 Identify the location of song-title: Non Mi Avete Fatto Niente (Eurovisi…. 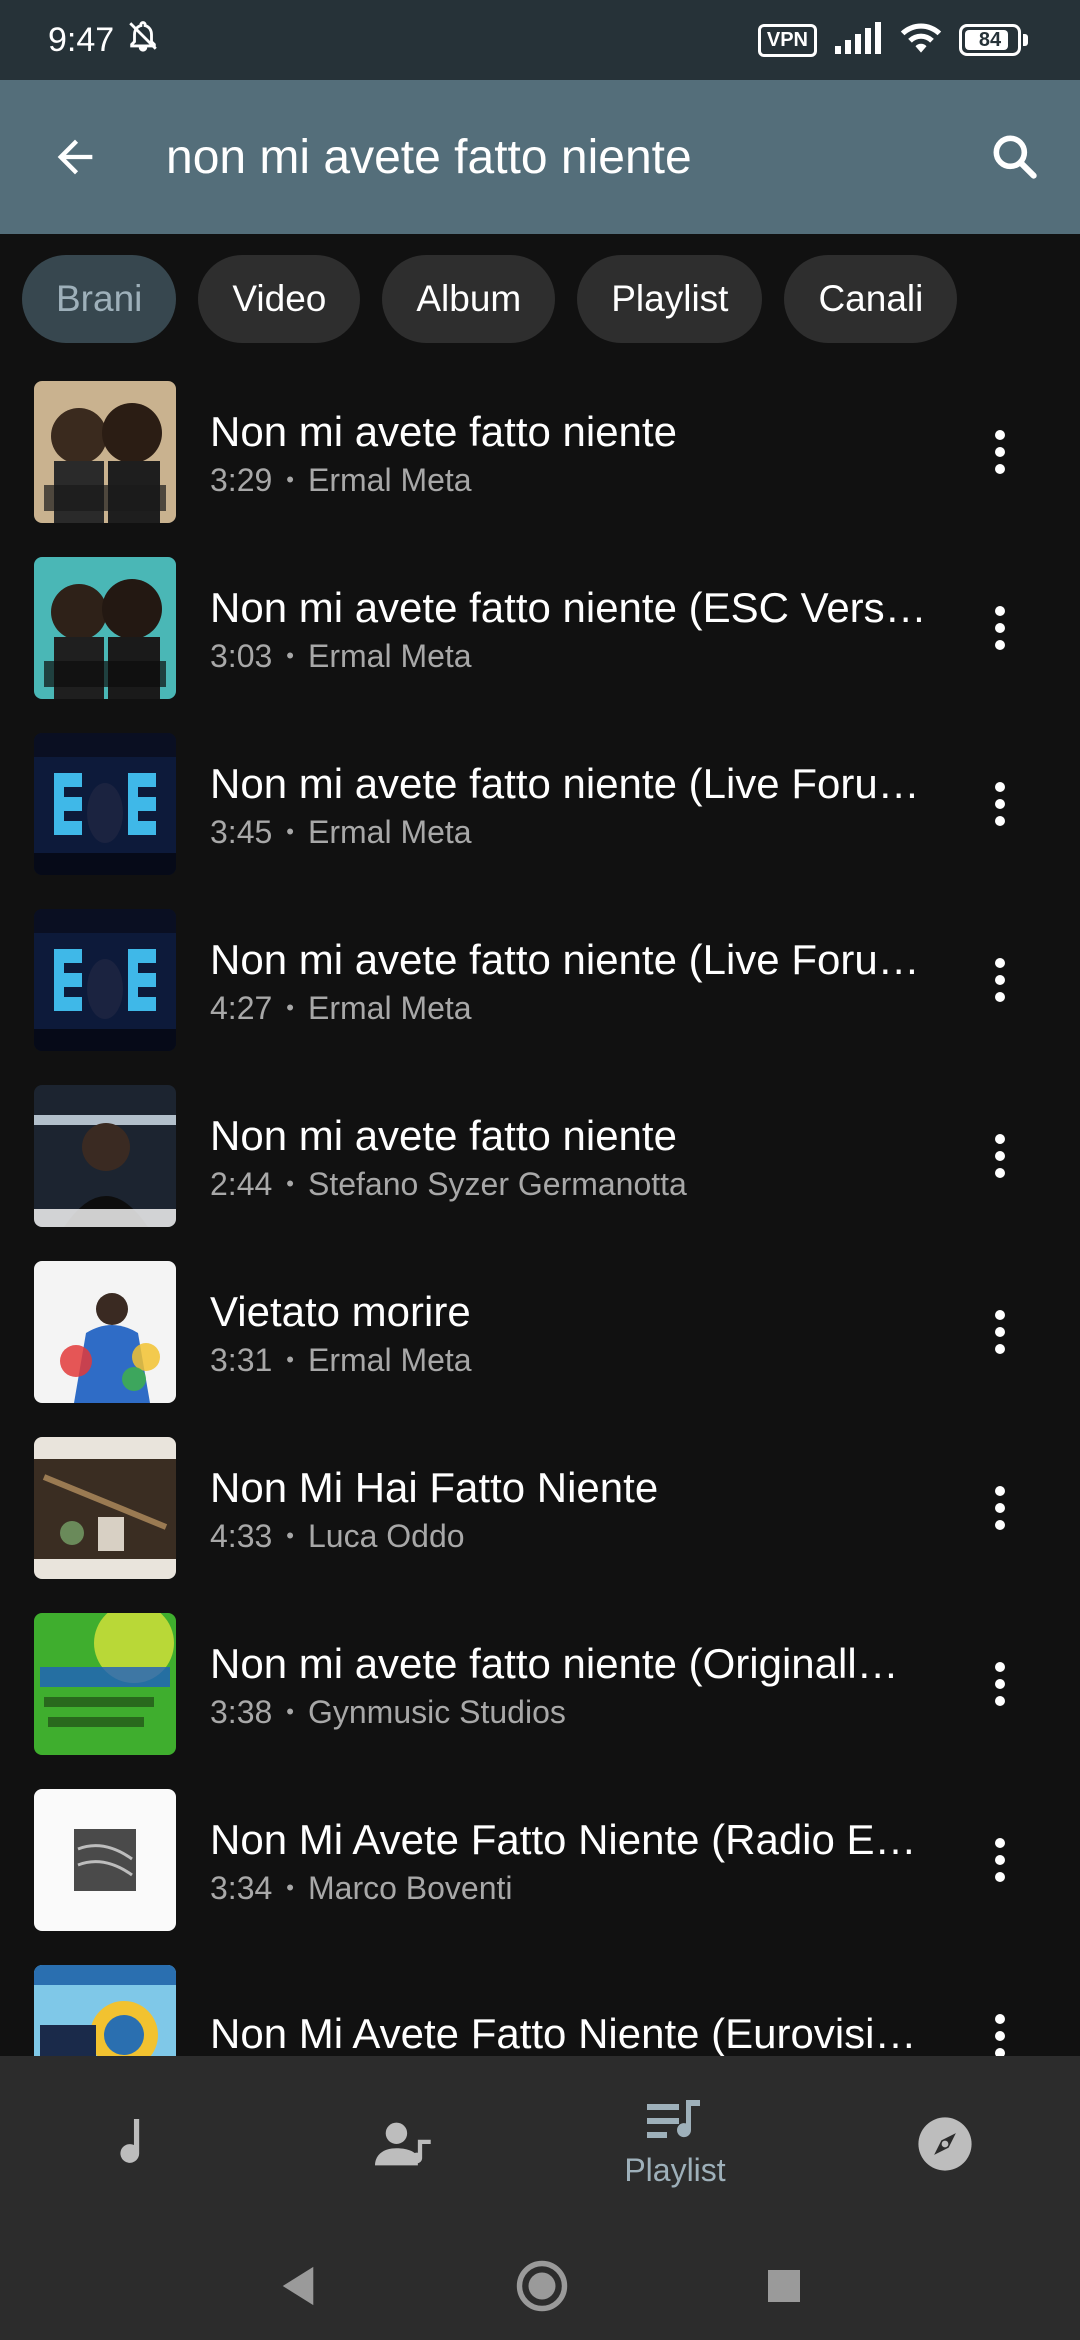
(563, 2033).